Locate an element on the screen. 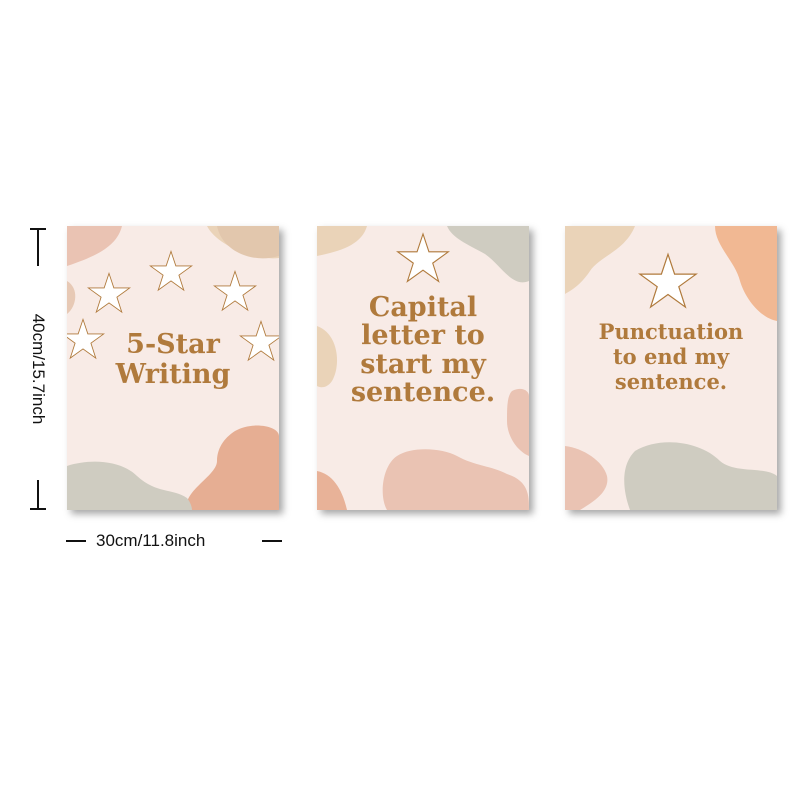  height-dimension: 40cm/15.7inch is located at coordinates (38, 369).